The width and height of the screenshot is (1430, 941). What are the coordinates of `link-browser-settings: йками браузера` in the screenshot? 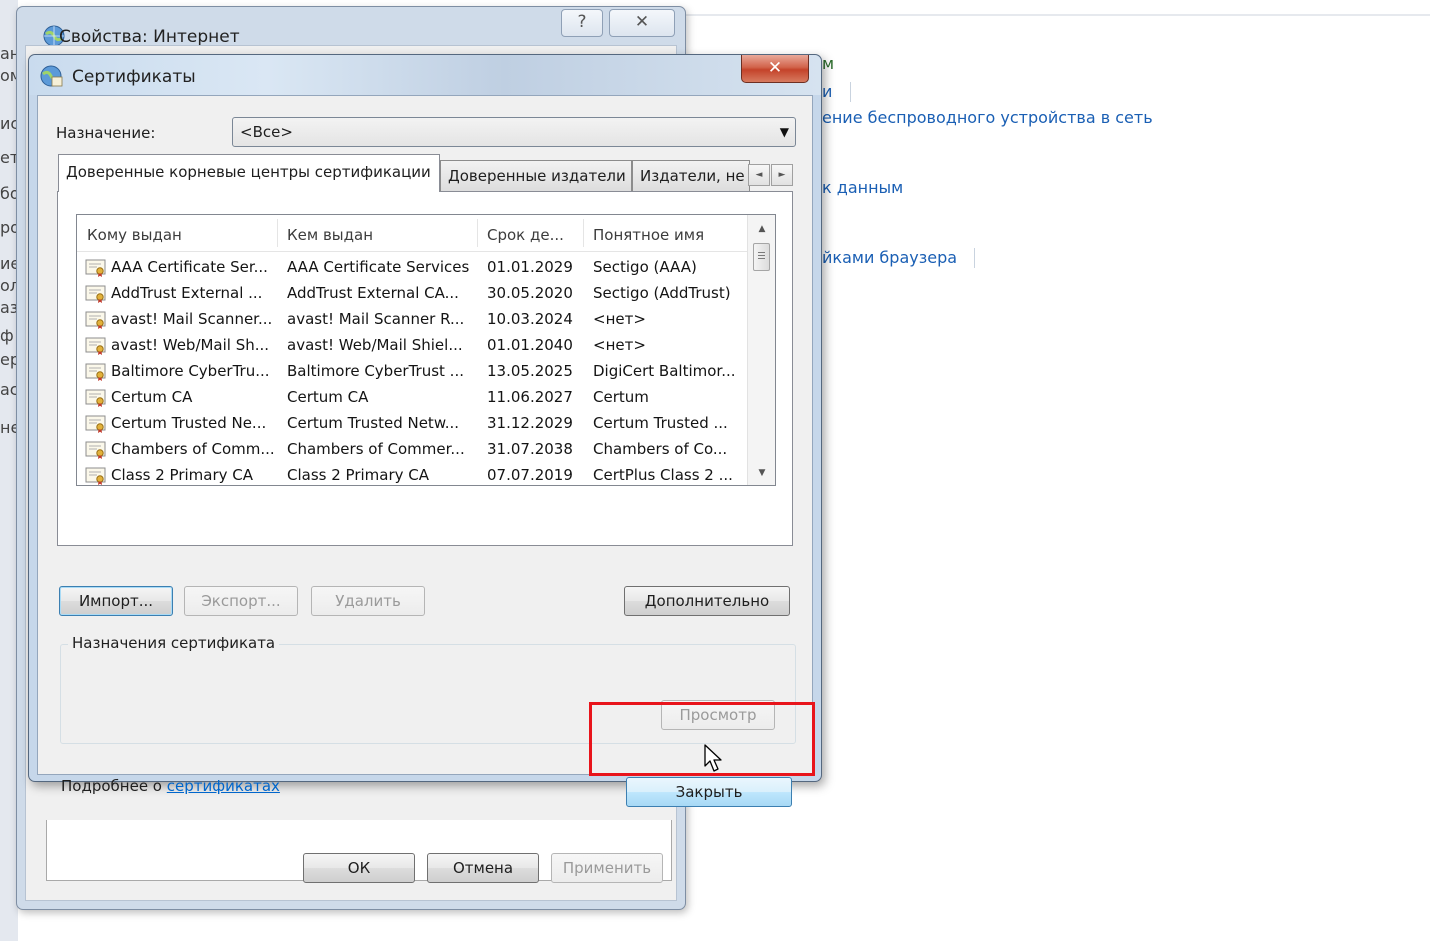 It's located at (889, 257).